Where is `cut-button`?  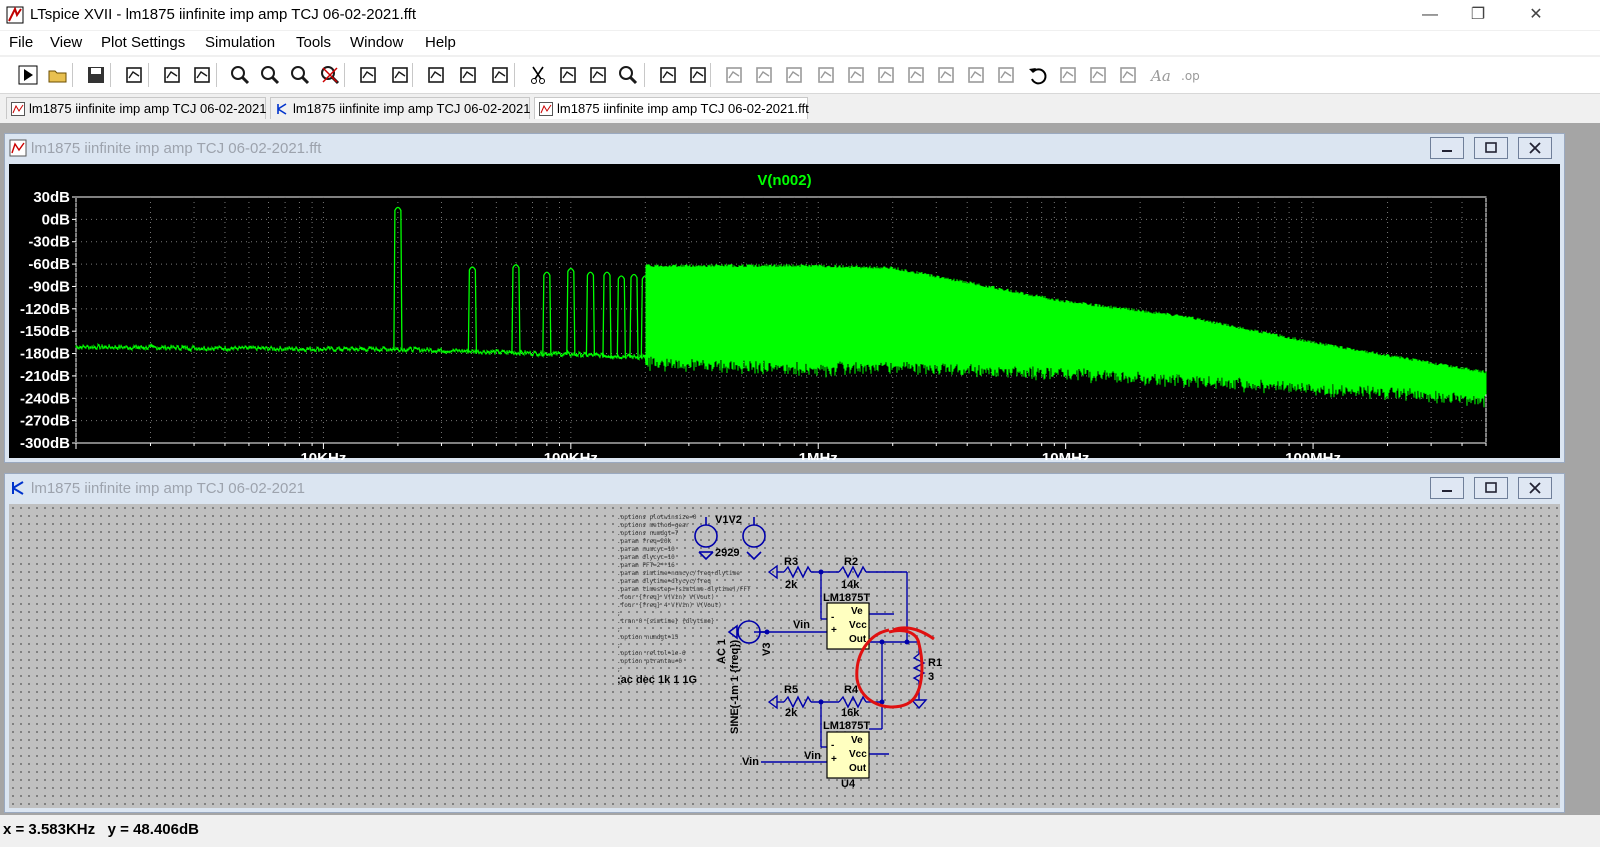 cut-button is located at coordinates (538, 75).